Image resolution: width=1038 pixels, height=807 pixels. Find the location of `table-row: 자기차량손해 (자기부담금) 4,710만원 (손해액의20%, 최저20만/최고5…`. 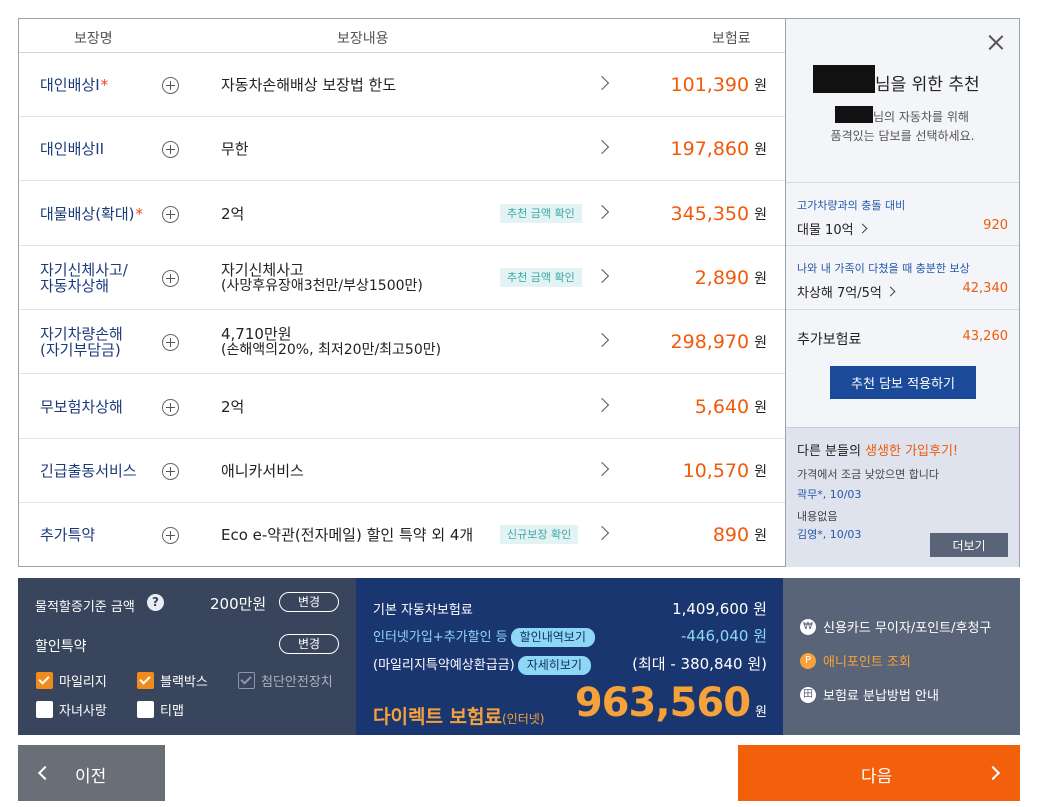

table-row: 자기차량손해 (자기부담금) 4,710만원 (손해액의20%, 최저20만/최고5… is located at coordinates (402, 342).